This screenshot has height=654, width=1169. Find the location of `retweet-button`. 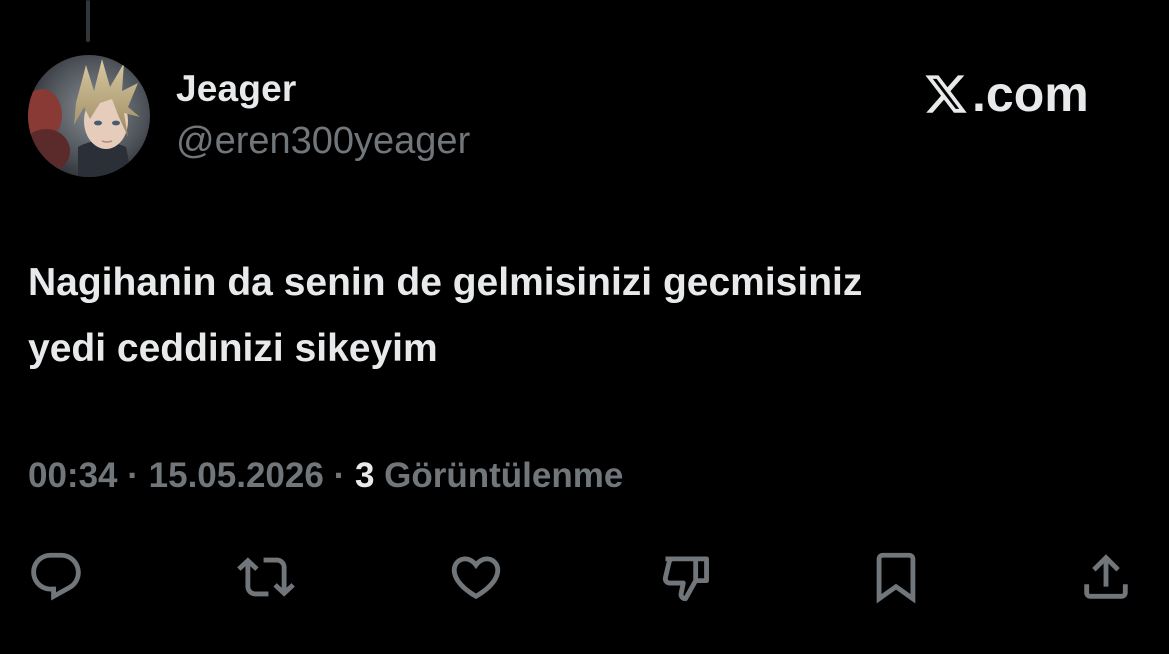

retweet-button is located at coordinates (266, 577).